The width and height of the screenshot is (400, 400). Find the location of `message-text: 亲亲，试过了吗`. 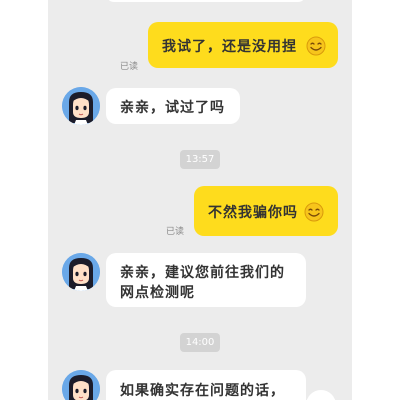

message-text: 亲亲，试过了吗 is located at coordinates (172, 108).